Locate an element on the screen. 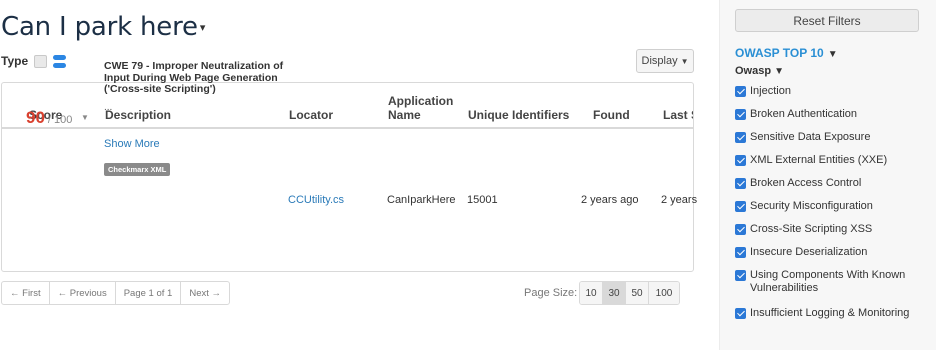 This screenshot has height=350, width=936. page-size-option-active: 30 is located at coordinates (614, 293).